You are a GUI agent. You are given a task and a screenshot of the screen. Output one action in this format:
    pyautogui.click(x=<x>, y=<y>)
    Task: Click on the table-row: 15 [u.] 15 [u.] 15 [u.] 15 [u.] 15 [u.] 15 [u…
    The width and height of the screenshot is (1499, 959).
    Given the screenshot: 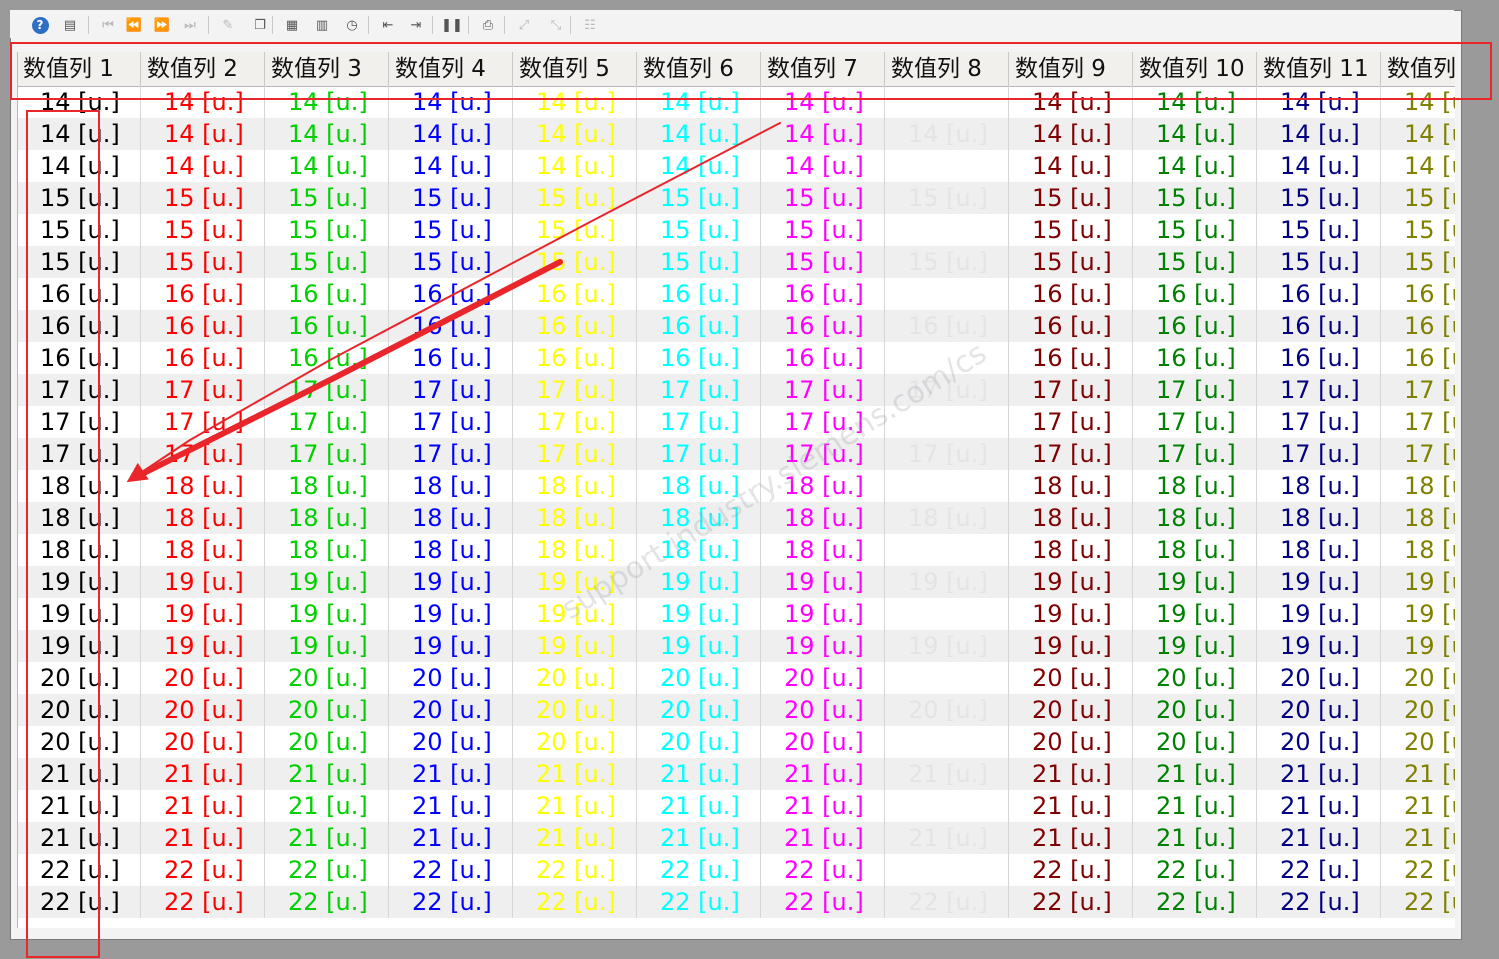 What is the action you would take?
    pyautogui.click(x=736, y=230)
    